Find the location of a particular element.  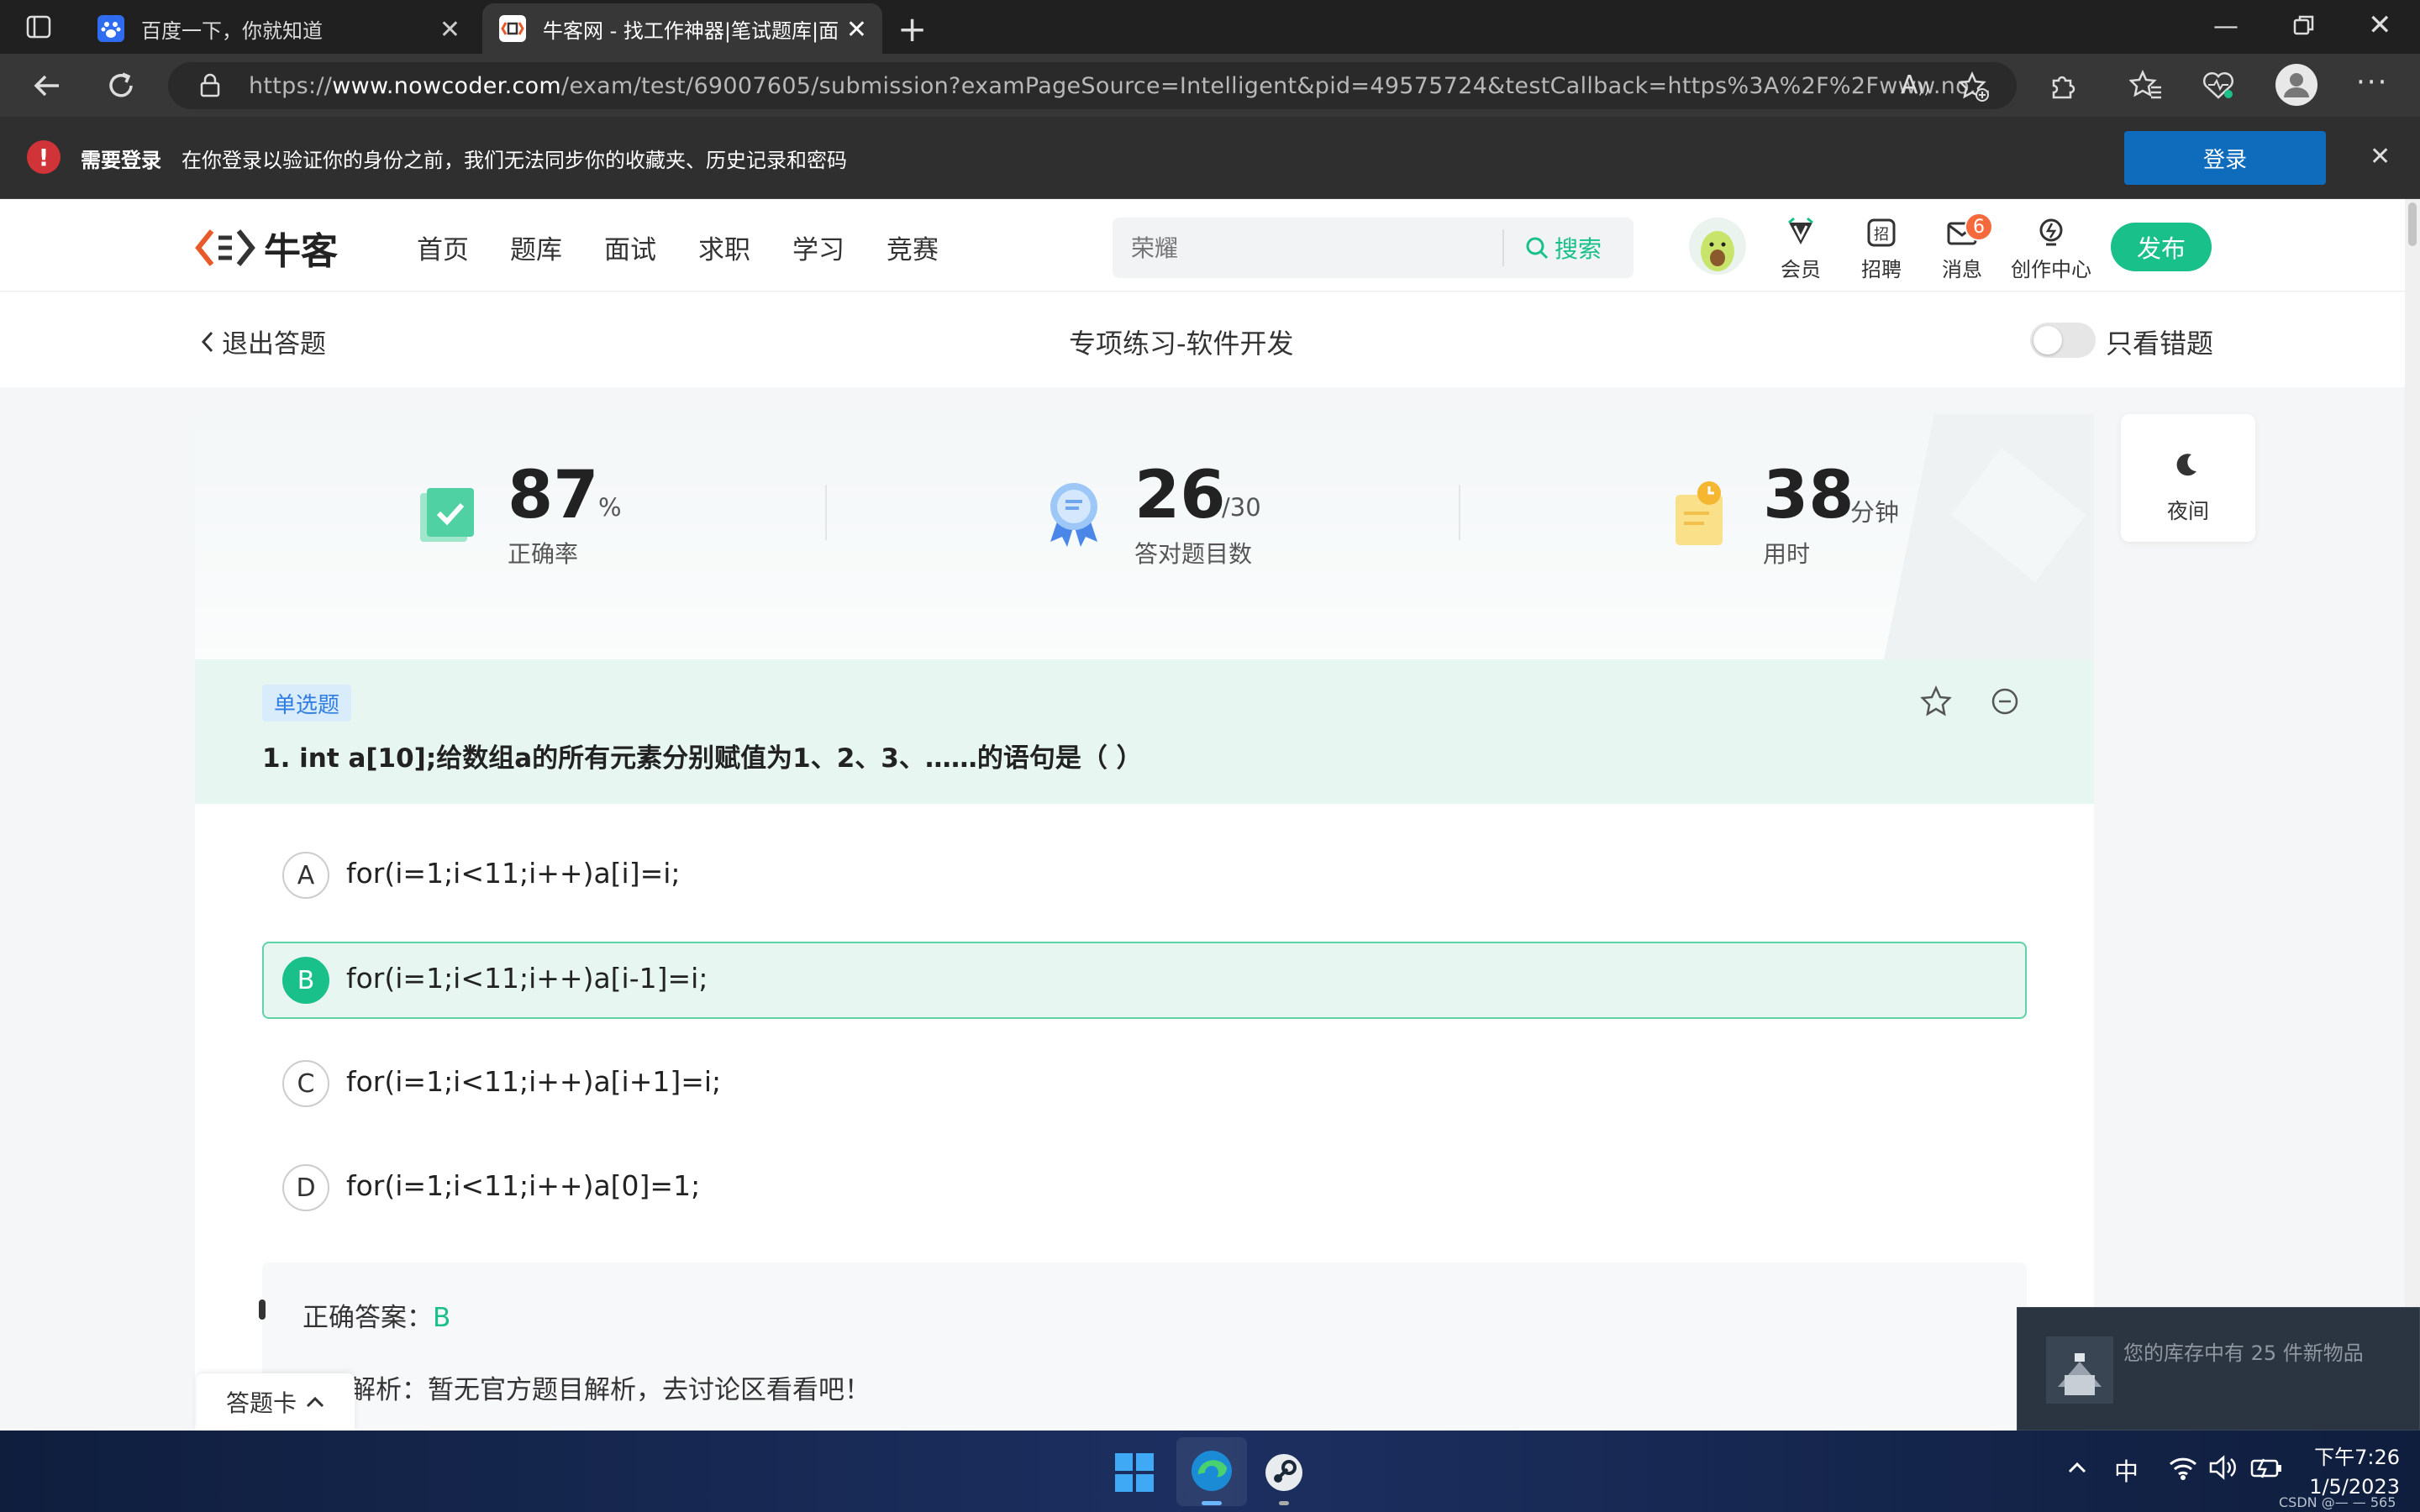

check-book-icon is located at coordinates (447, 515).